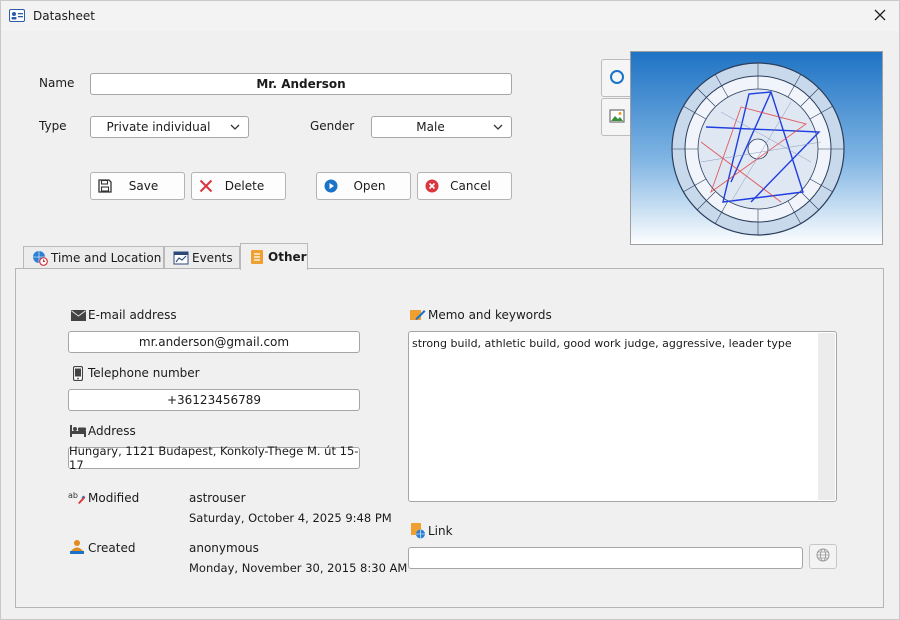 The height and width of the screenshot is (620, 900). I want to click on bed-icon, so click(78, 431).